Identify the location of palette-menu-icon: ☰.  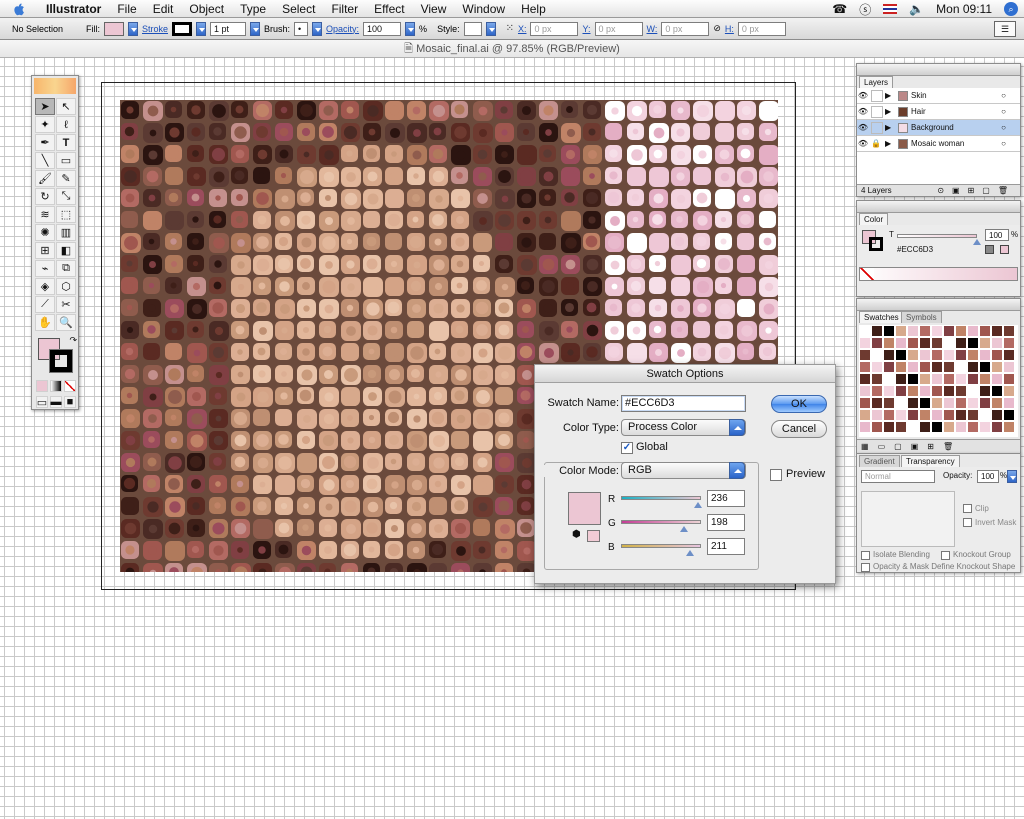
(1005, 28).